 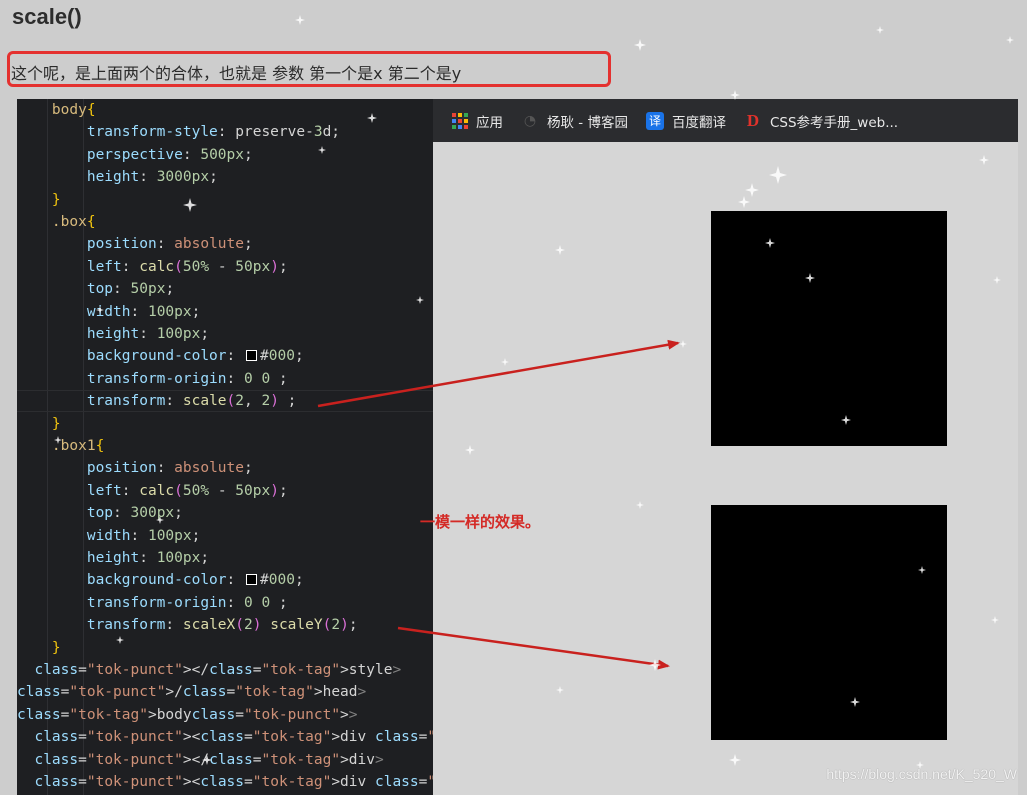 What do you see at coordinates (654, 120) in the screenshot?
I see `translate-icon: 译` at bounding box center [654, 120].